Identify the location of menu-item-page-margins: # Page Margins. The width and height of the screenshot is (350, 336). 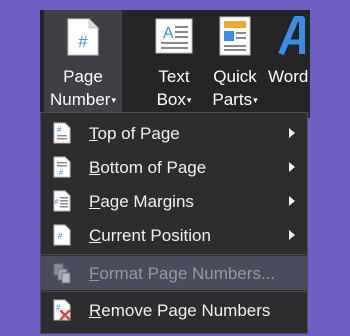
(174, 201).